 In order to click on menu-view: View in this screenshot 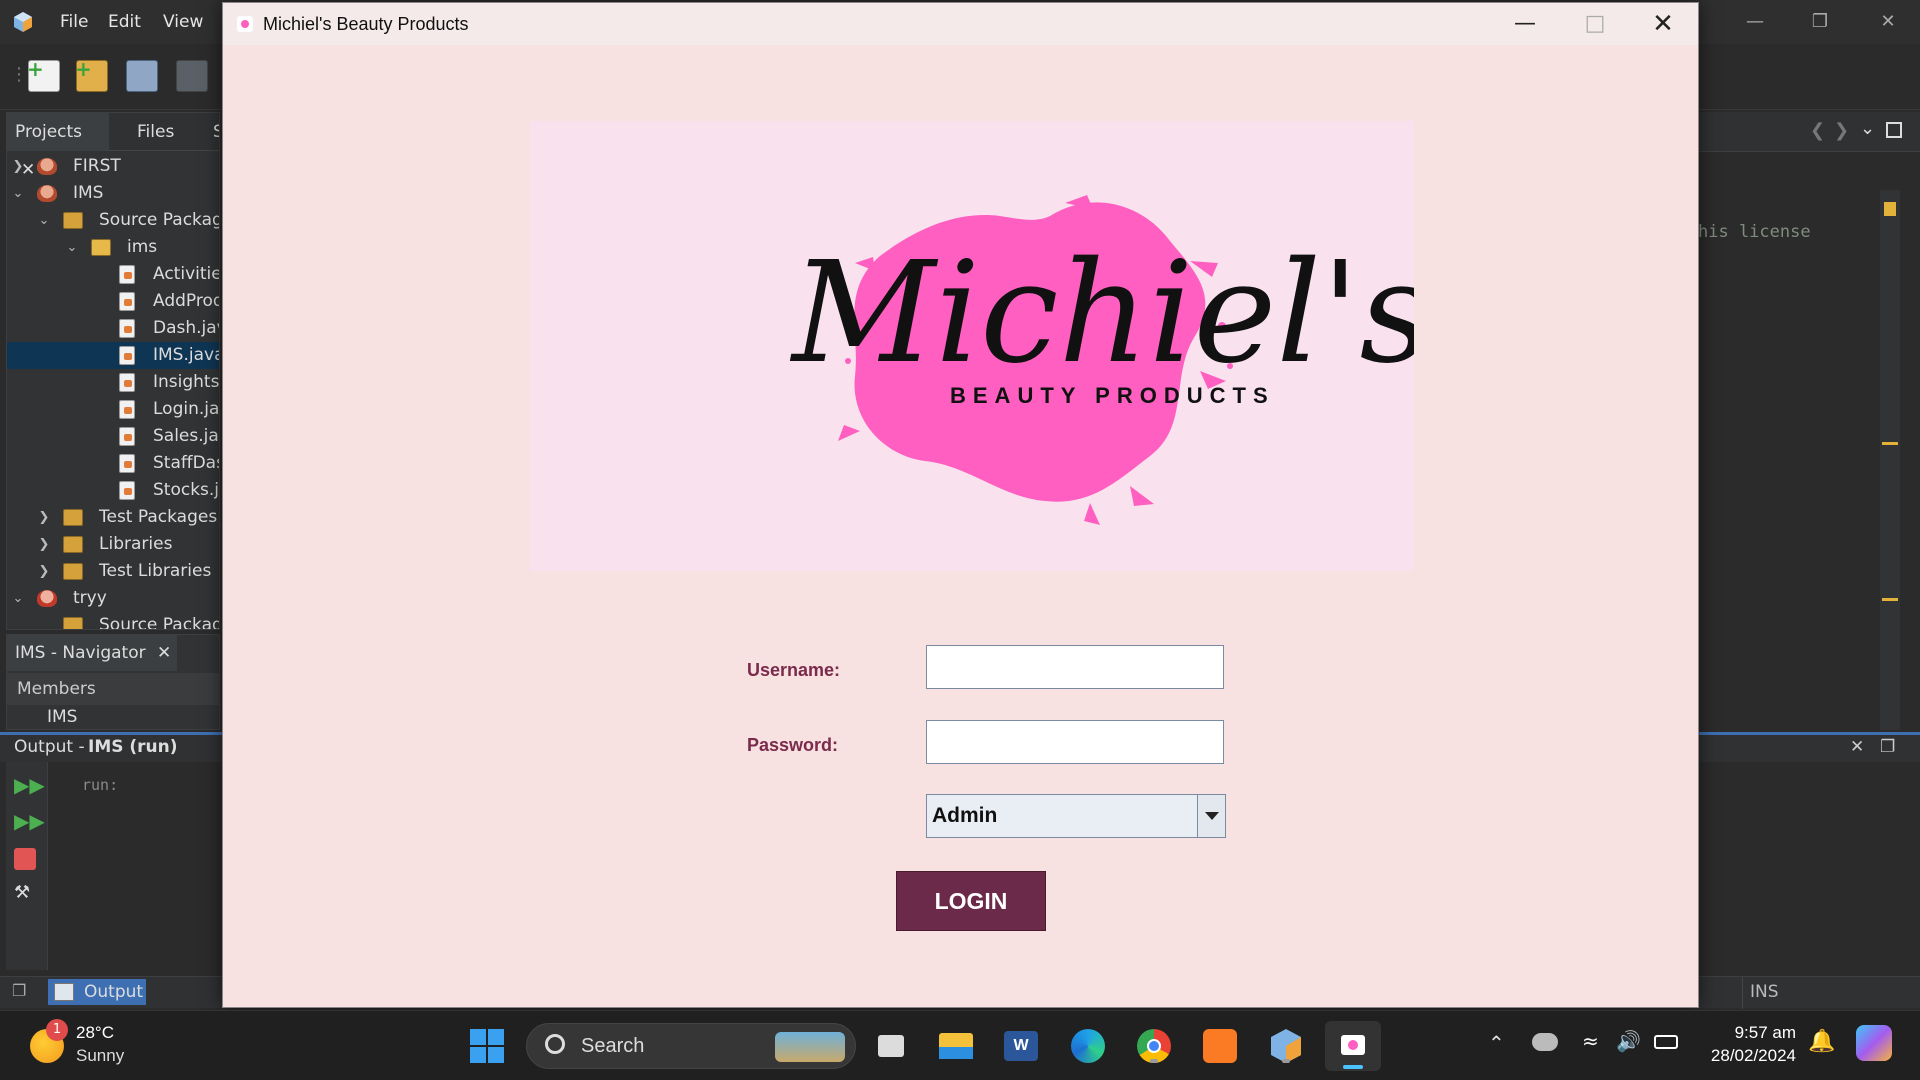, I will do `click(183, 22)`.